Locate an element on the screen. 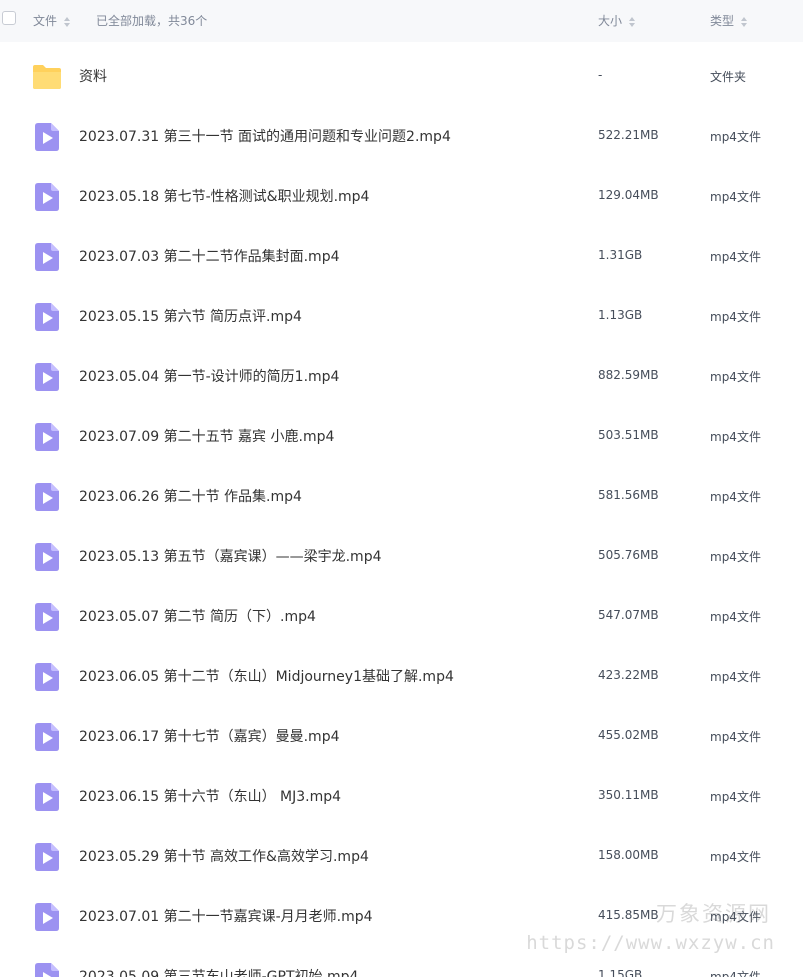 This screenshot has width=803, height=977. file-name: 资料 is located at coordinates (93, 76).